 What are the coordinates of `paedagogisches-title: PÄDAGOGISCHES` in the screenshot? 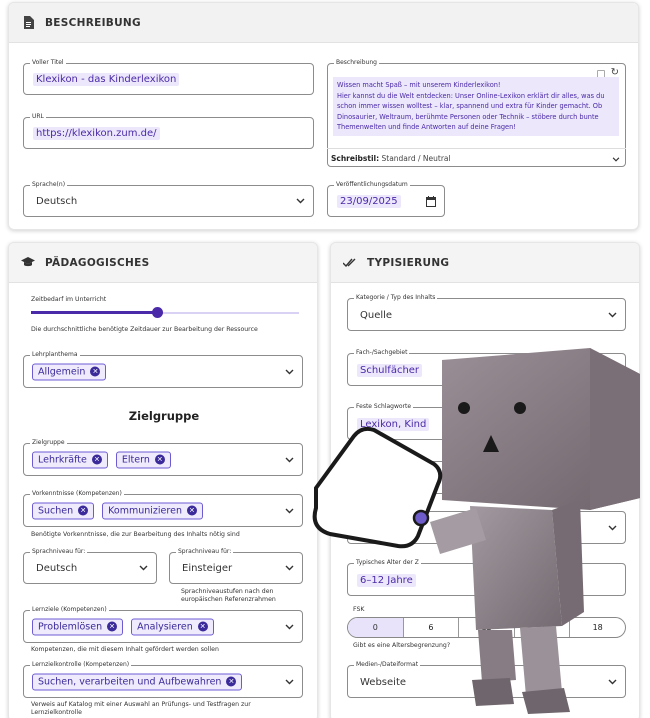 It's located at (97, 262).